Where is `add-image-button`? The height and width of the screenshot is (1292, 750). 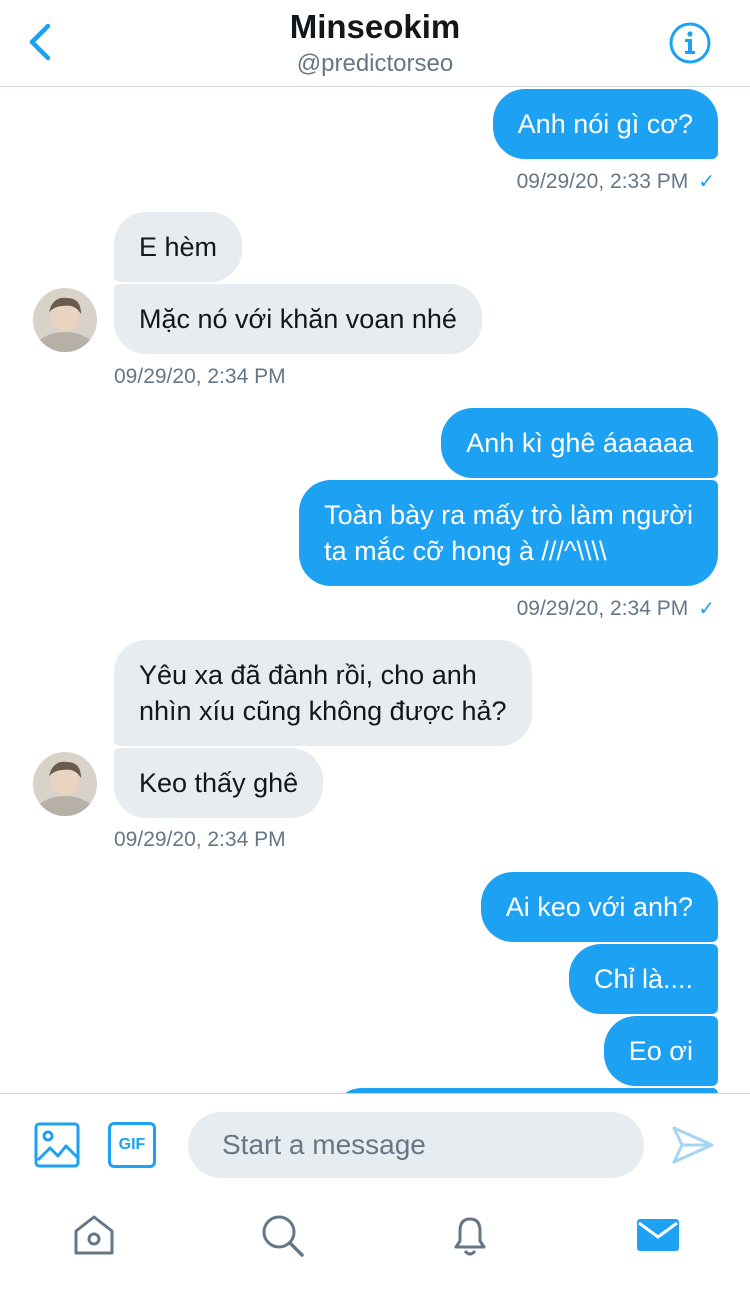 add-image-button is located at coordinates (57, 1145).